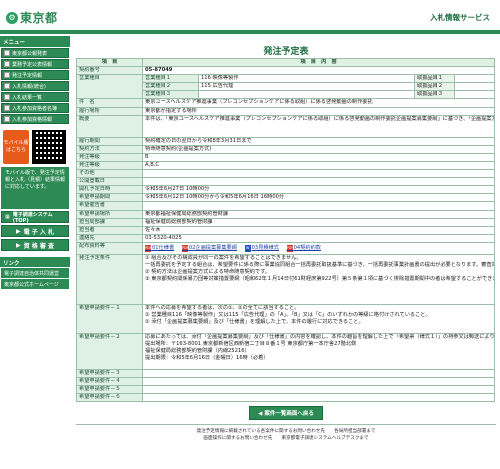 The image size is (500, 469). Describe the element at coordinates (35, 97) in the screenshot. I see `sidebar-item-bid-results: 入札結果一覧` at that location.